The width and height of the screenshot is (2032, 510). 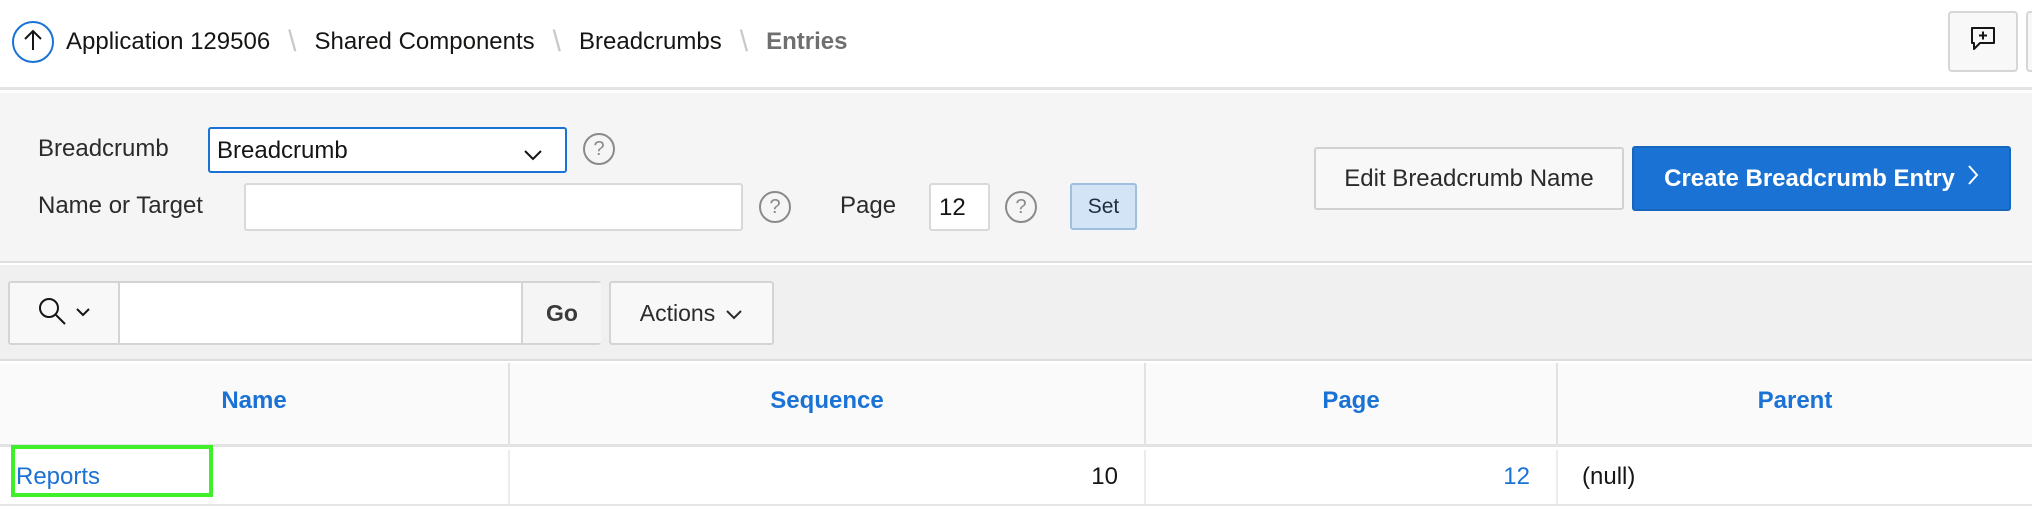 I want to click on name-help-icon: ?, so click(x=775, y=207).